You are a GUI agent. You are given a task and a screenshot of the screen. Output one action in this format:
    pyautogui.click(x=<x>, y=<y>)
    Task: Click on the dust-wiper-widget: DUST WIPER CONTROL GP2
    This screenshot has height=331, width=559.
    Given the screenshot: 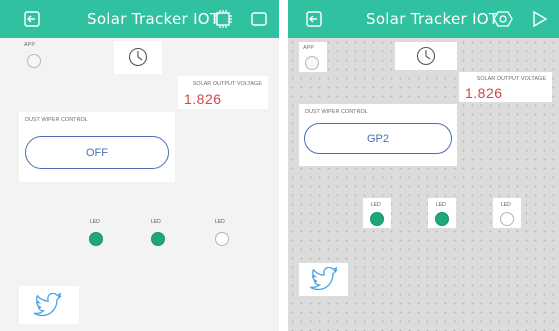 What is the action you would take?
    pyautogui.click(x=378, y=135)
    